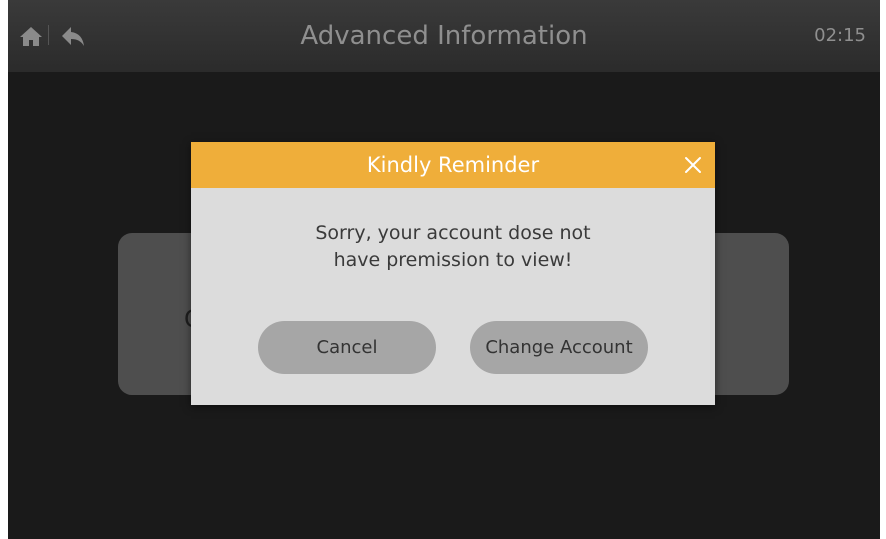 The height and width of the screenshot is (539, 886). Describe the element at coordinates (559, 347) in the screenshot. I see `change-account-button: Change Account` at that location.